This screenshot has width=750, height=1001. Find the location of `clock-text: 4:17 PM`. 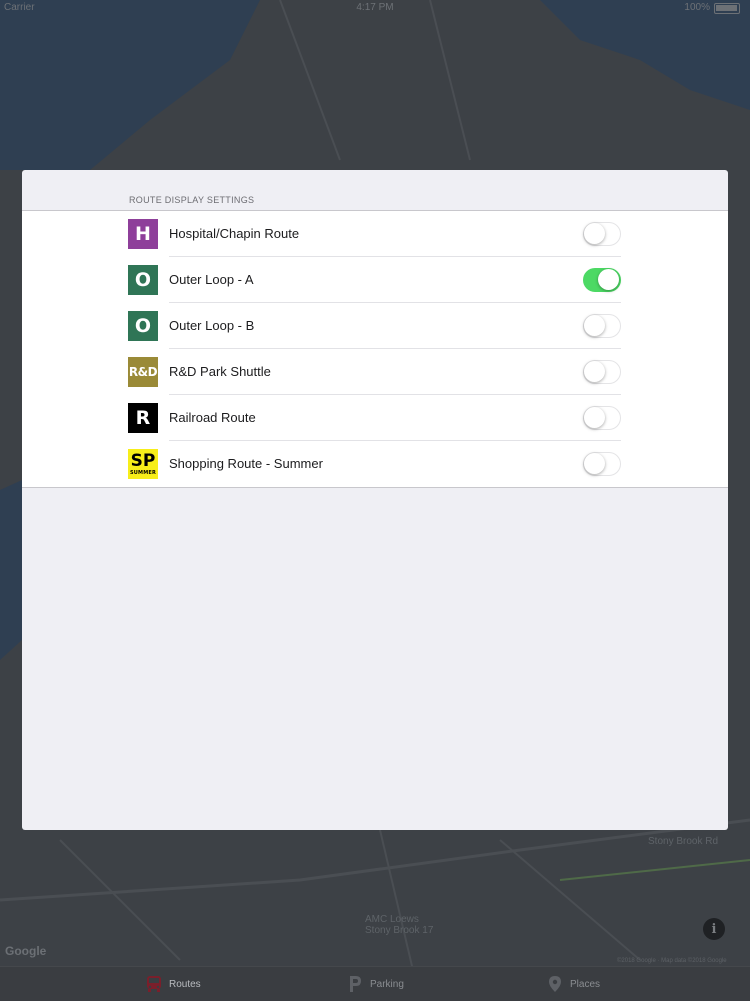

clock-text: 4:17 PM is located at coordinates (375, 7).